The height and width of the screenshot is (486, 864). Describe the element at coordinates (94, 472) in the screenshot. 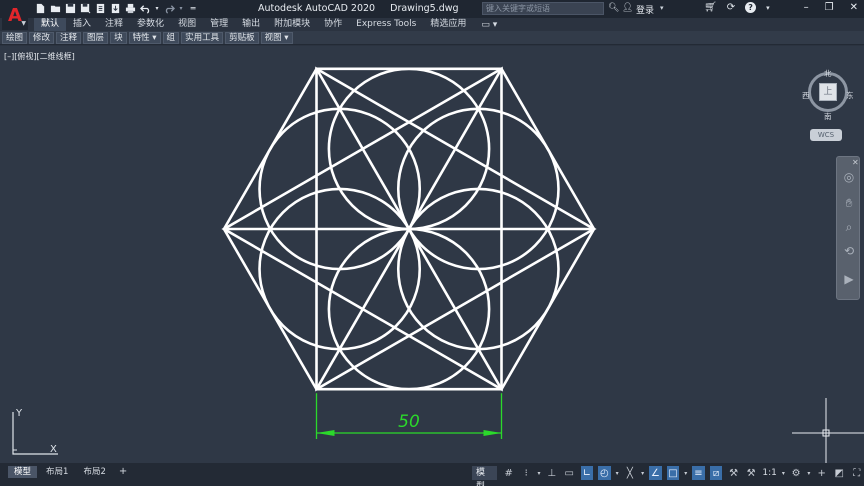

I see `tab-layout2: 布局2` at that location.